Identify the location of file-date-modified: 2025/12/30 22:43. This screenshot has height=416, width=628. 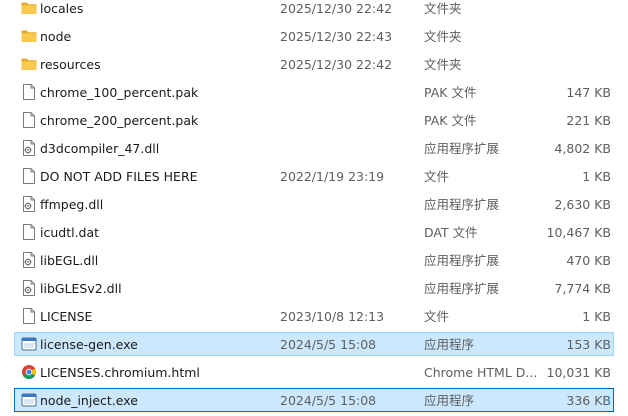
(336, 36).